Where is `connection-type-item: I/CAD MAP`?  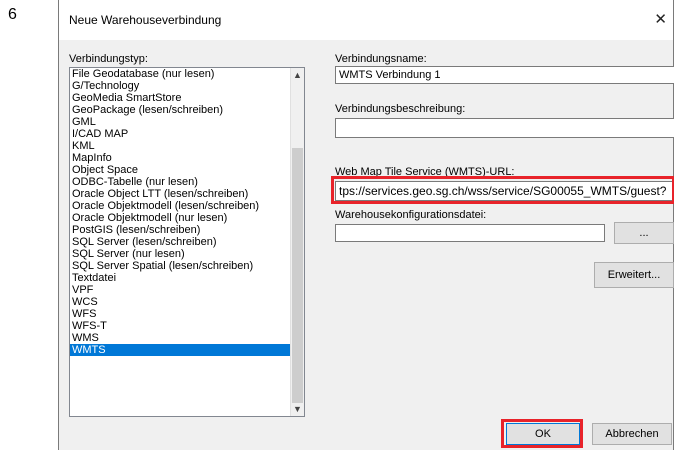 connection-type-item: I/CAD MAP is located at coordinates (181, 134).